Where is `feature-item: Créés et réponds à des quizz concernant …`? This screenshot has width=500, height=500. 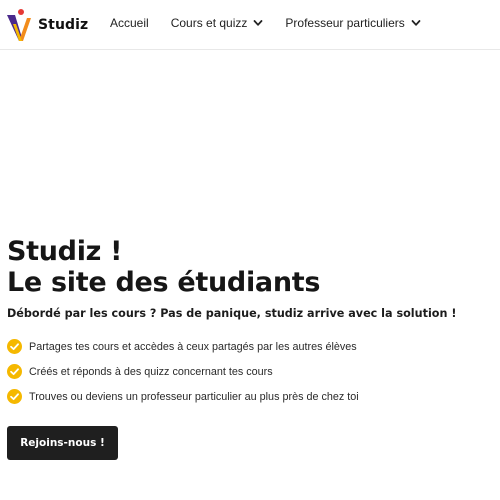 feature-item: Créés et réponds à des quizz concernant … is located at coordinates (250, 371).